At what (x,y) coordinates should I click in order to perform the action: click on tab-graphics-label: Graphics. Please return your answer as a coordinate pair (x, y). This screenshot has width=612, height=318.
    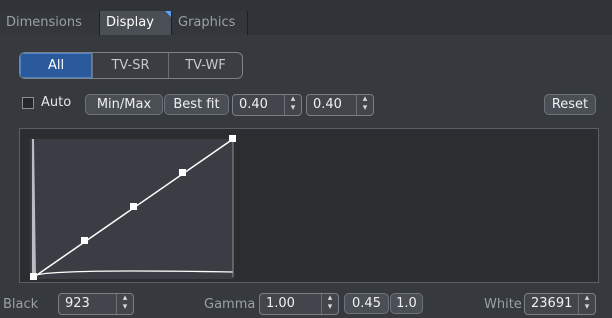
    Looking at the image, I should click on (207, 22).